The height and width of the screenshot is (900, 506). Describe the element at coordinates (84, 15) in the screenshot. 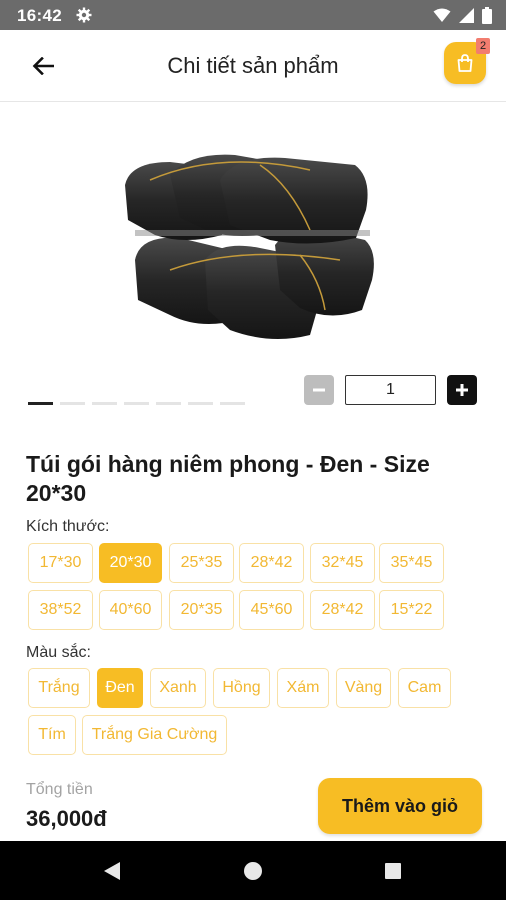

I see `settings-gear-icon` at that location.